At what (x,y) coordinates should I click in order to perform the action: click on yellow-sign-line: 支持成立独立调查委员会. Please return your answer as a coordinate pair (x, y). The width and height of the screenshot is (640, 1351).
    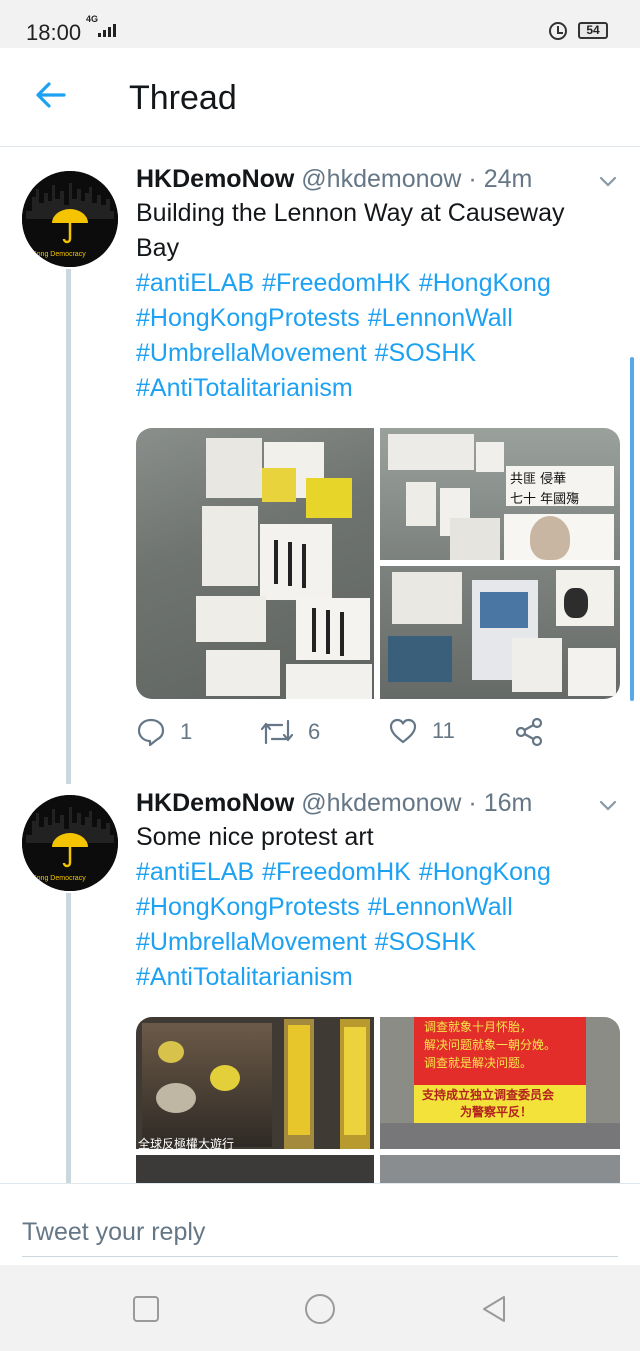
    Looking at the image, I should click on (488, 1095).